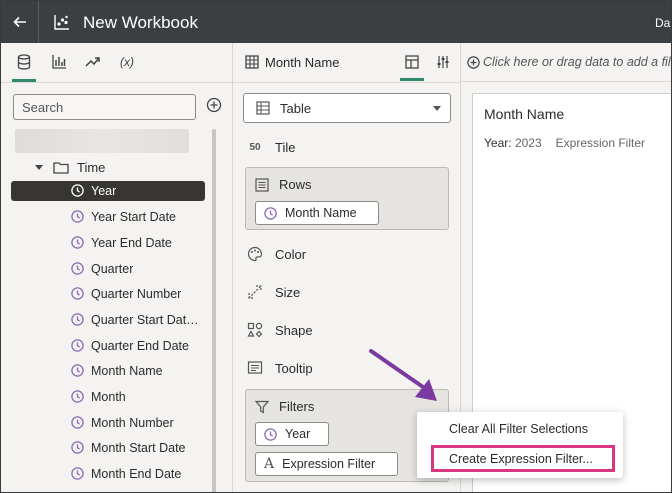 This screenshot has height=493, width=672. Describe the element at coordinates (336, 22) in the screenshot. I see `app-header: New Workbook Da` at that location.